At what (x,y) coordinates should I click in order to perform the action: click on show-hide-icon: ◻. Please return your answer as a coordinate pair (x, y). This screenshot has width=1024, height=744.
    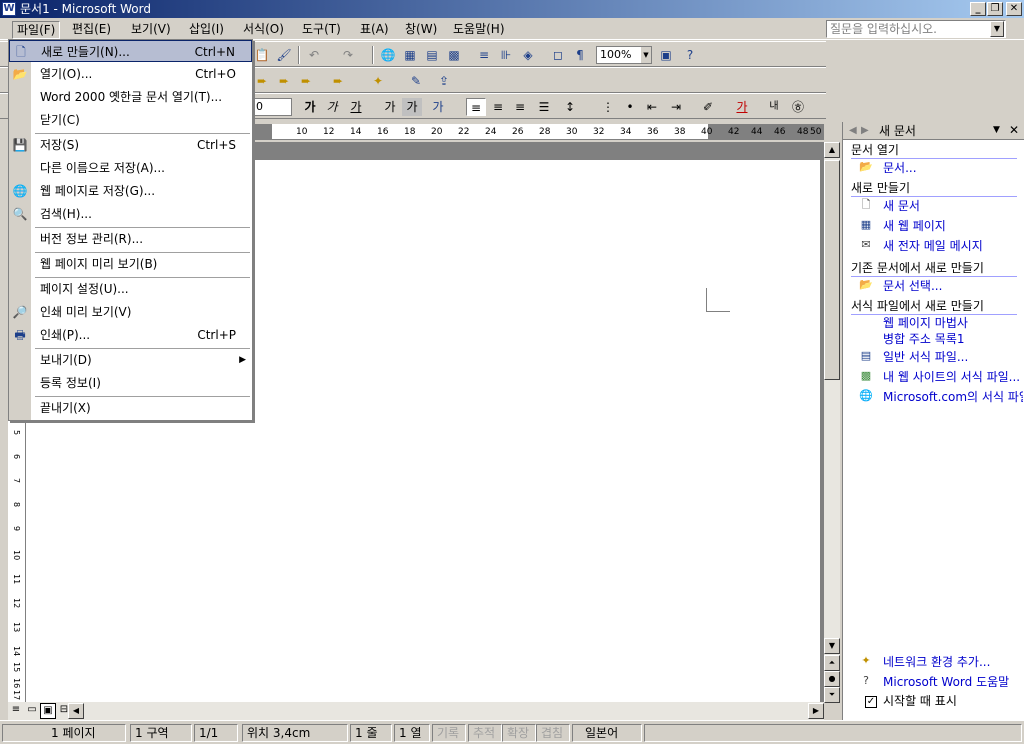
    Looking at the image, I should click on (558, 55).